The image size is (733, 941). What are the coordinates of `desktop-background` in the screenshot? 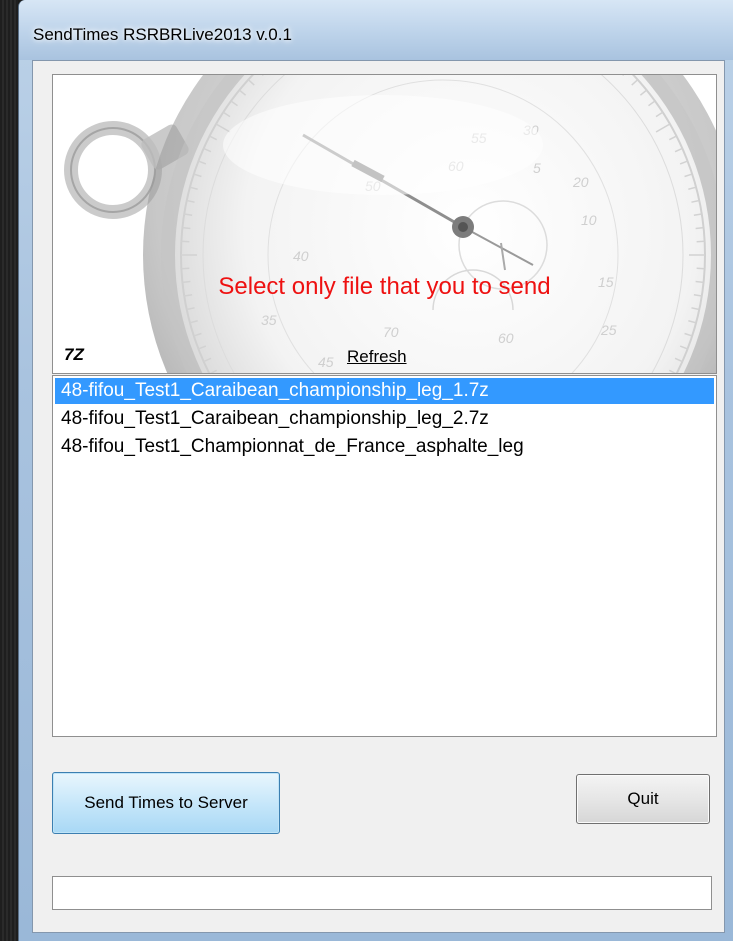 It's located at (9, 470).